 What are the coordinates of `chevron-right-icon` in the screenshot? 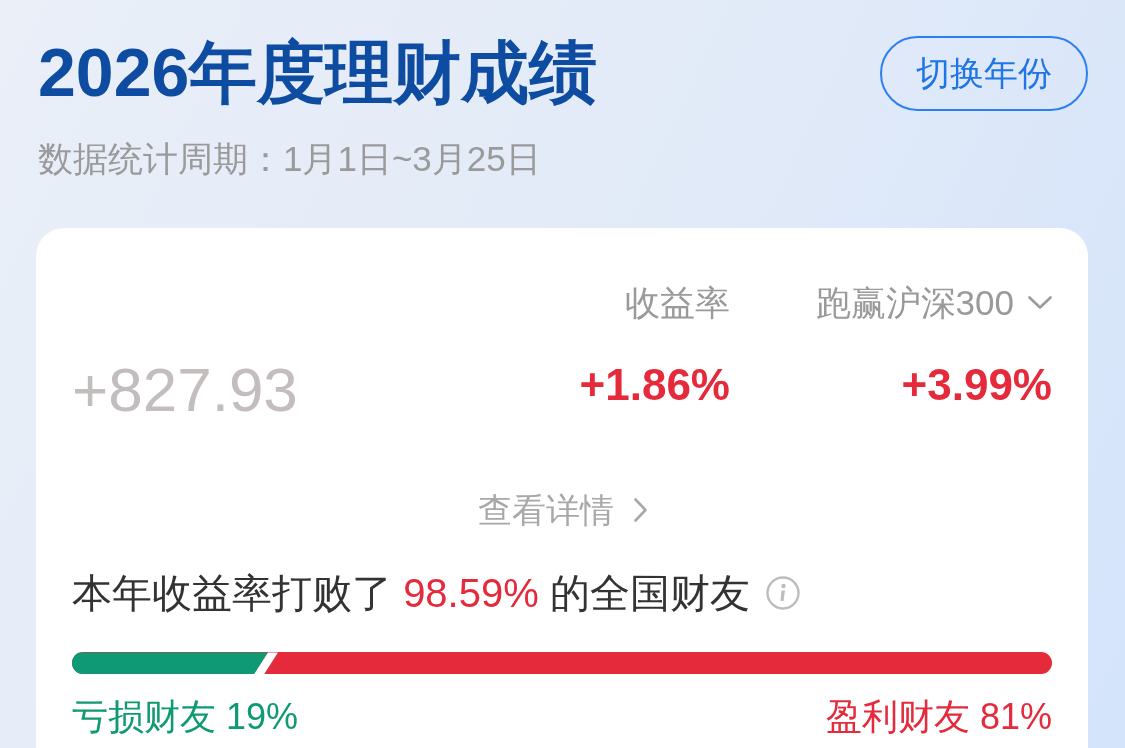 It's located at (640, 510).